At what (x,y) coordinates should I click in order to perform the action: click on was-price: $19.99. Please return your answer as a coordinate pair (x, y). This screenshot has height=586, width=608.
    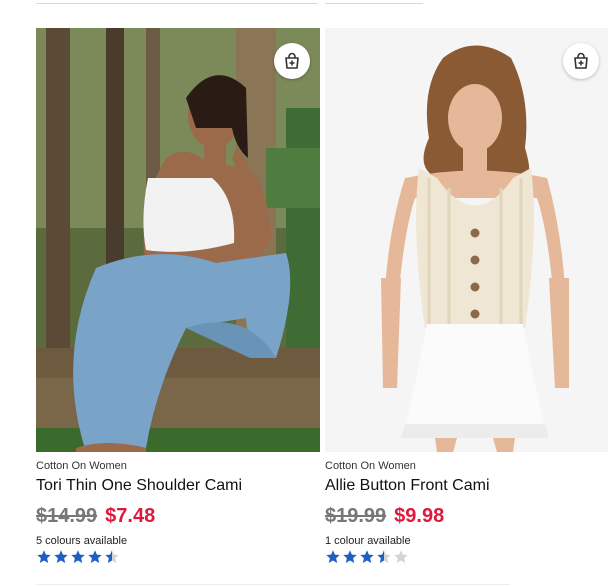
    Looking at the image, I should click on (356, 516).